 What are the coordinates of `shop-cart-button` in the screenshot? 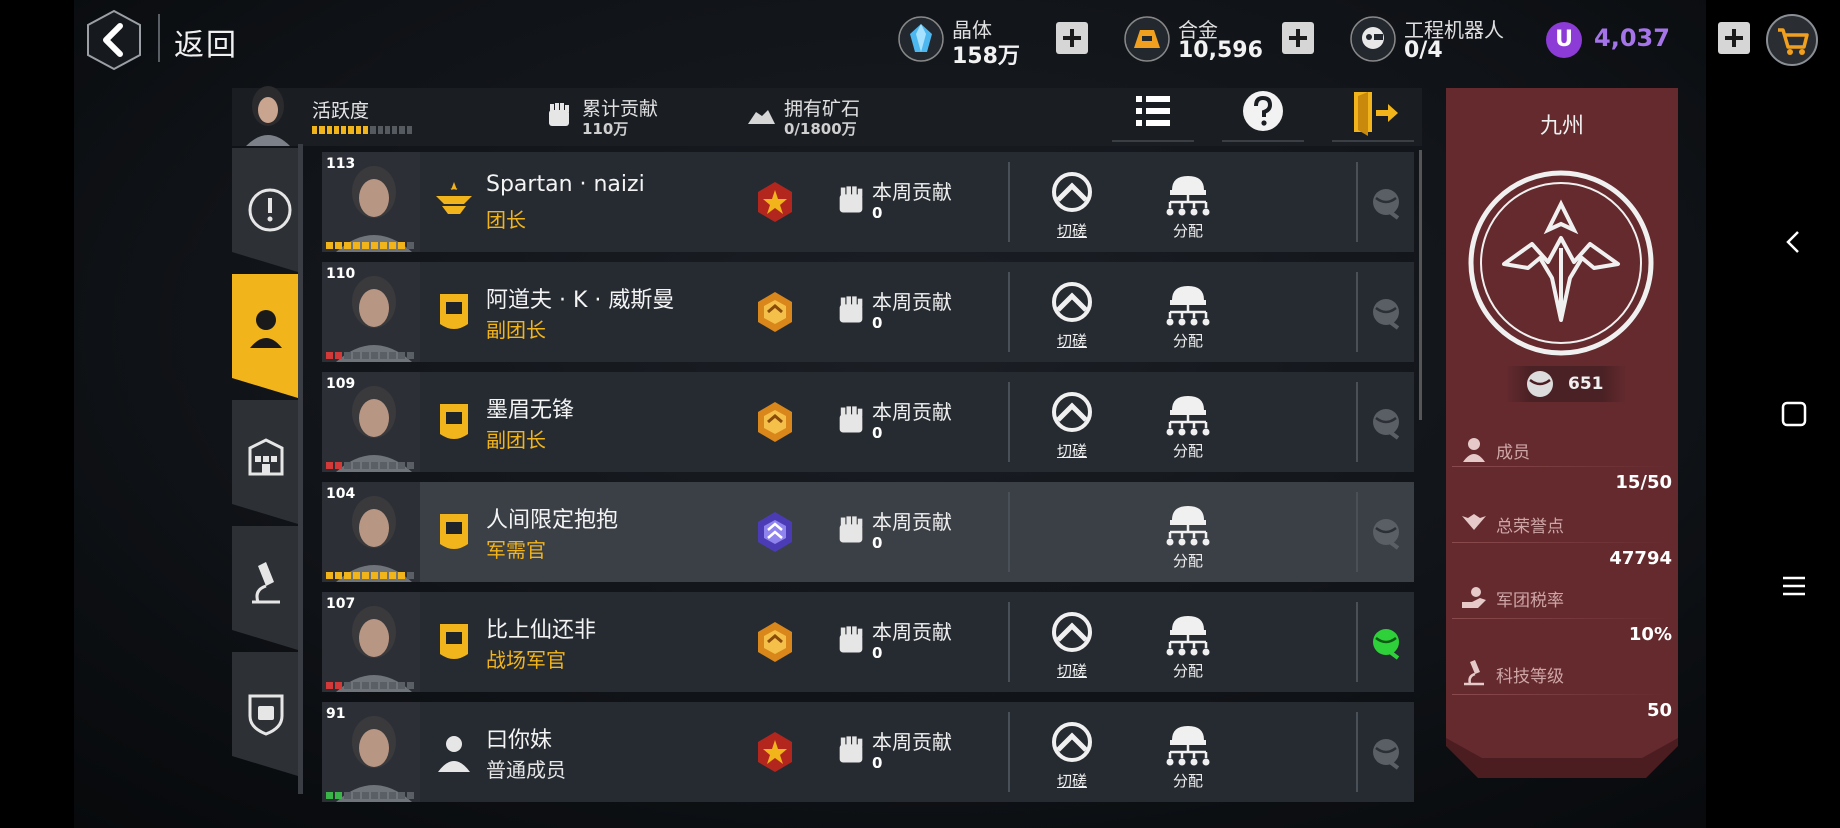 It's located at (1792, 40).